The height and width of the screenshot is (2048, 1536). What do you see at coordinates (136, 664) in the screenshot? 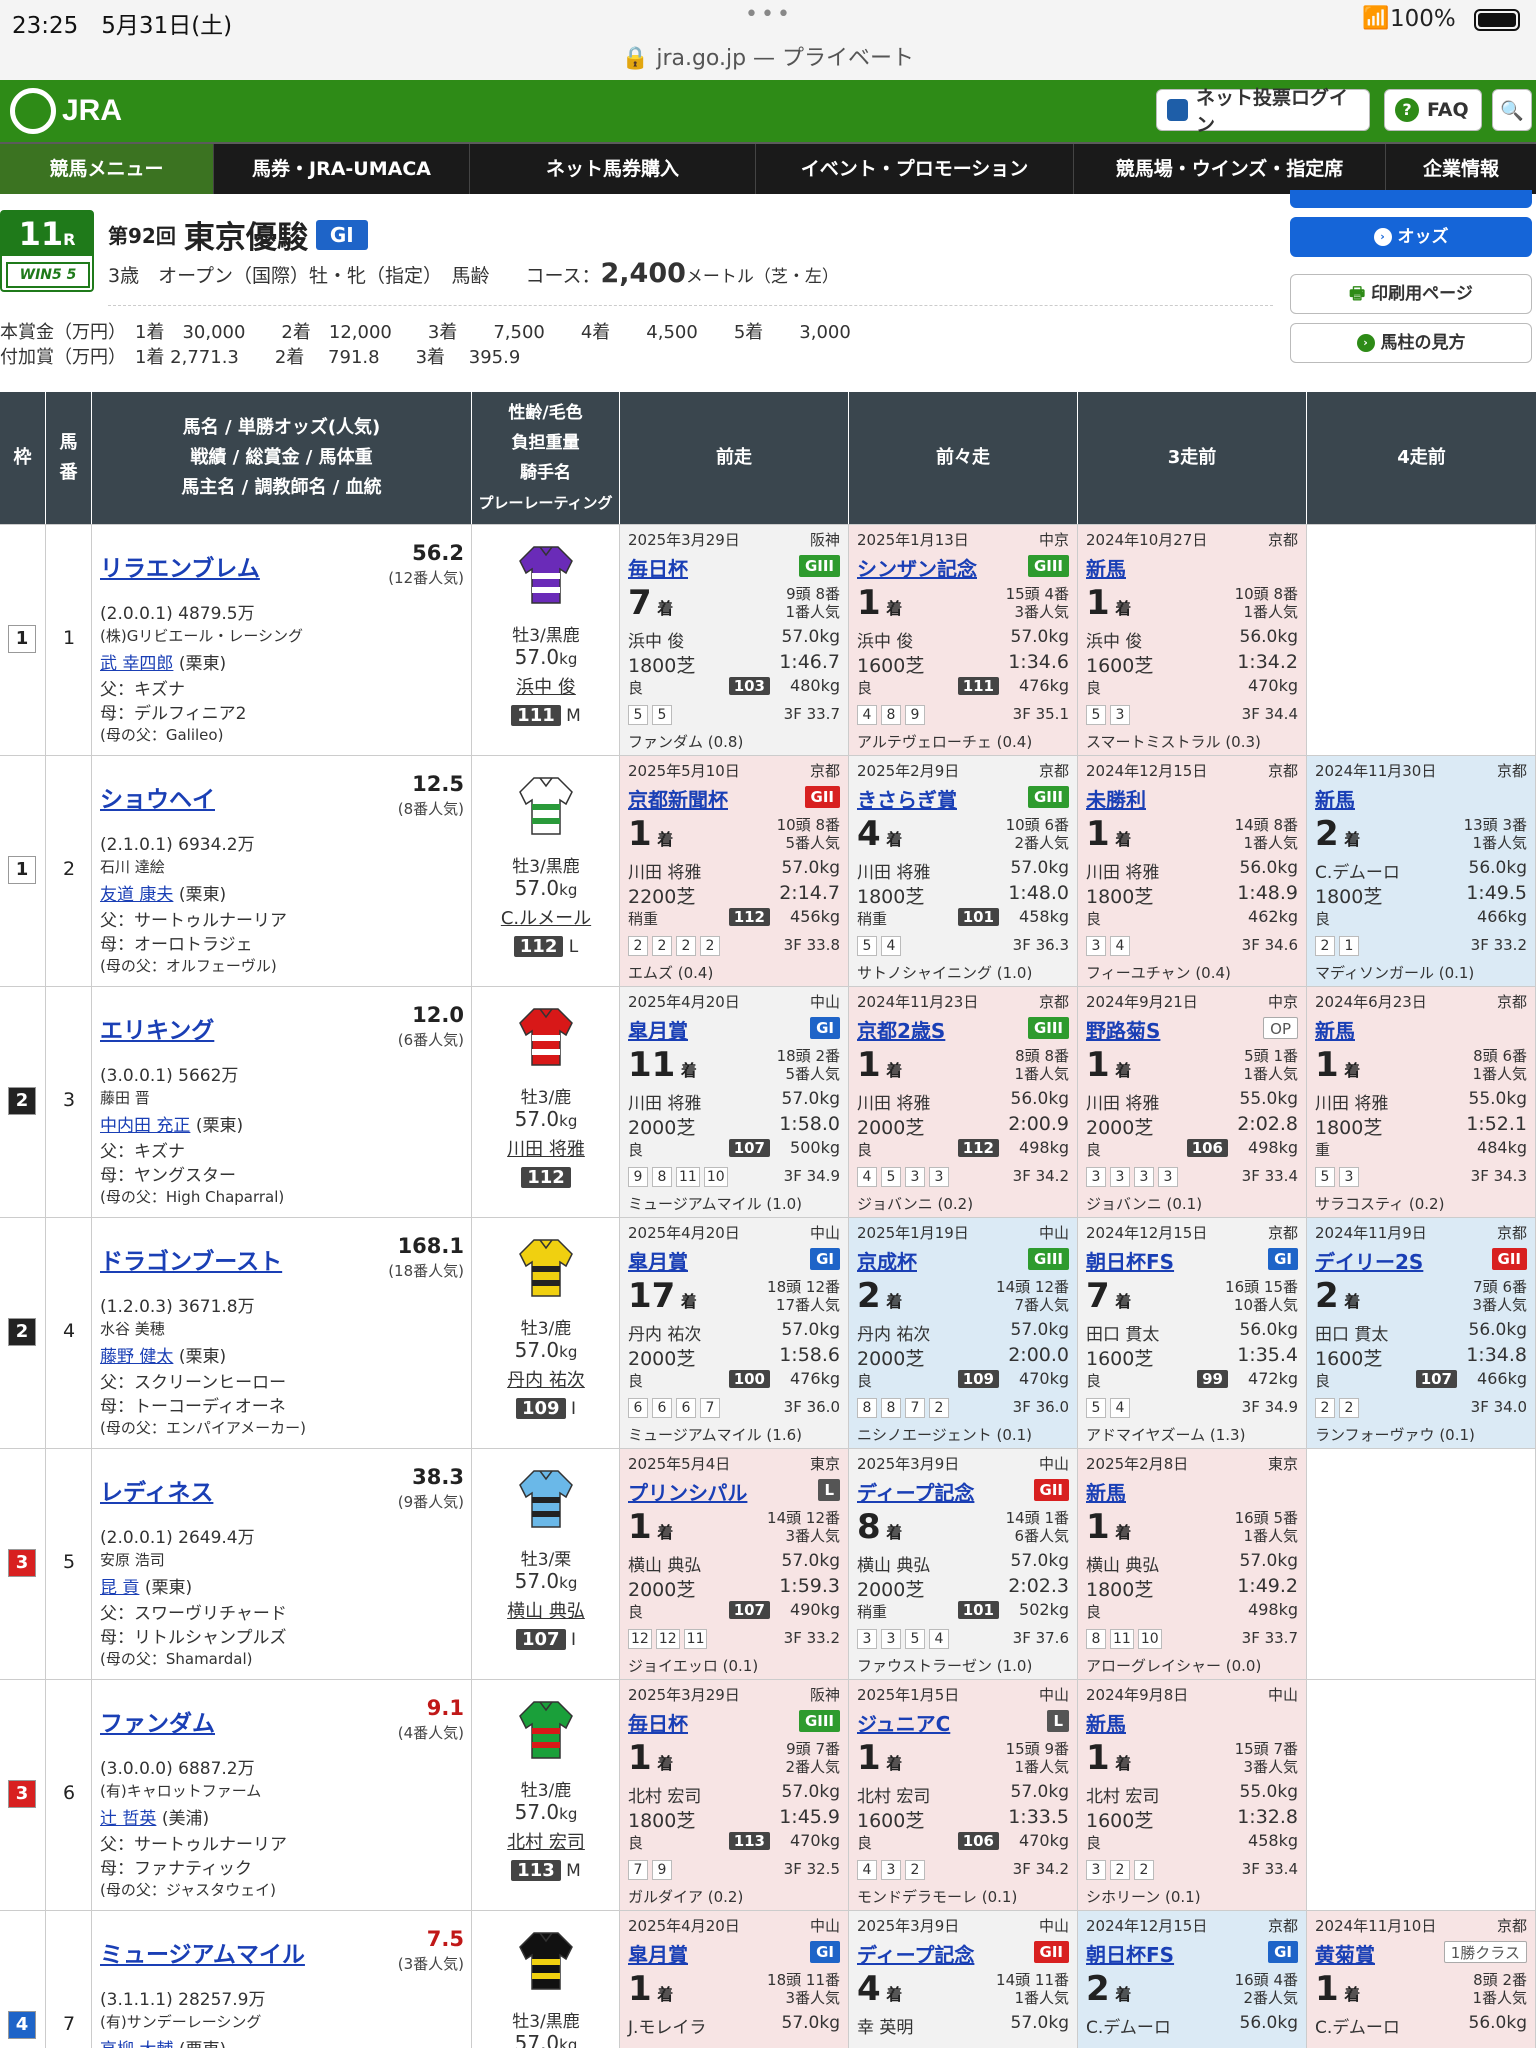
I see `trainer-link: 武 幸四郎` at bounding box center [136, 664].